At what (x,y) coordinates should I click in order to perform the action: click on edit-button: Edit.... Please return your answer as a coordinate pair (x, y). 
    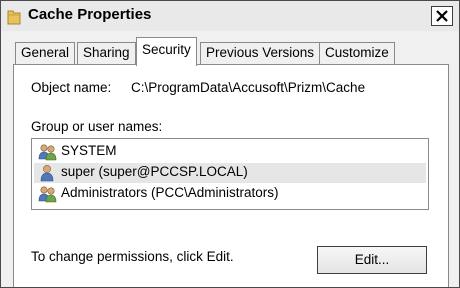
    Looking at the image, I should click on (372, 260).